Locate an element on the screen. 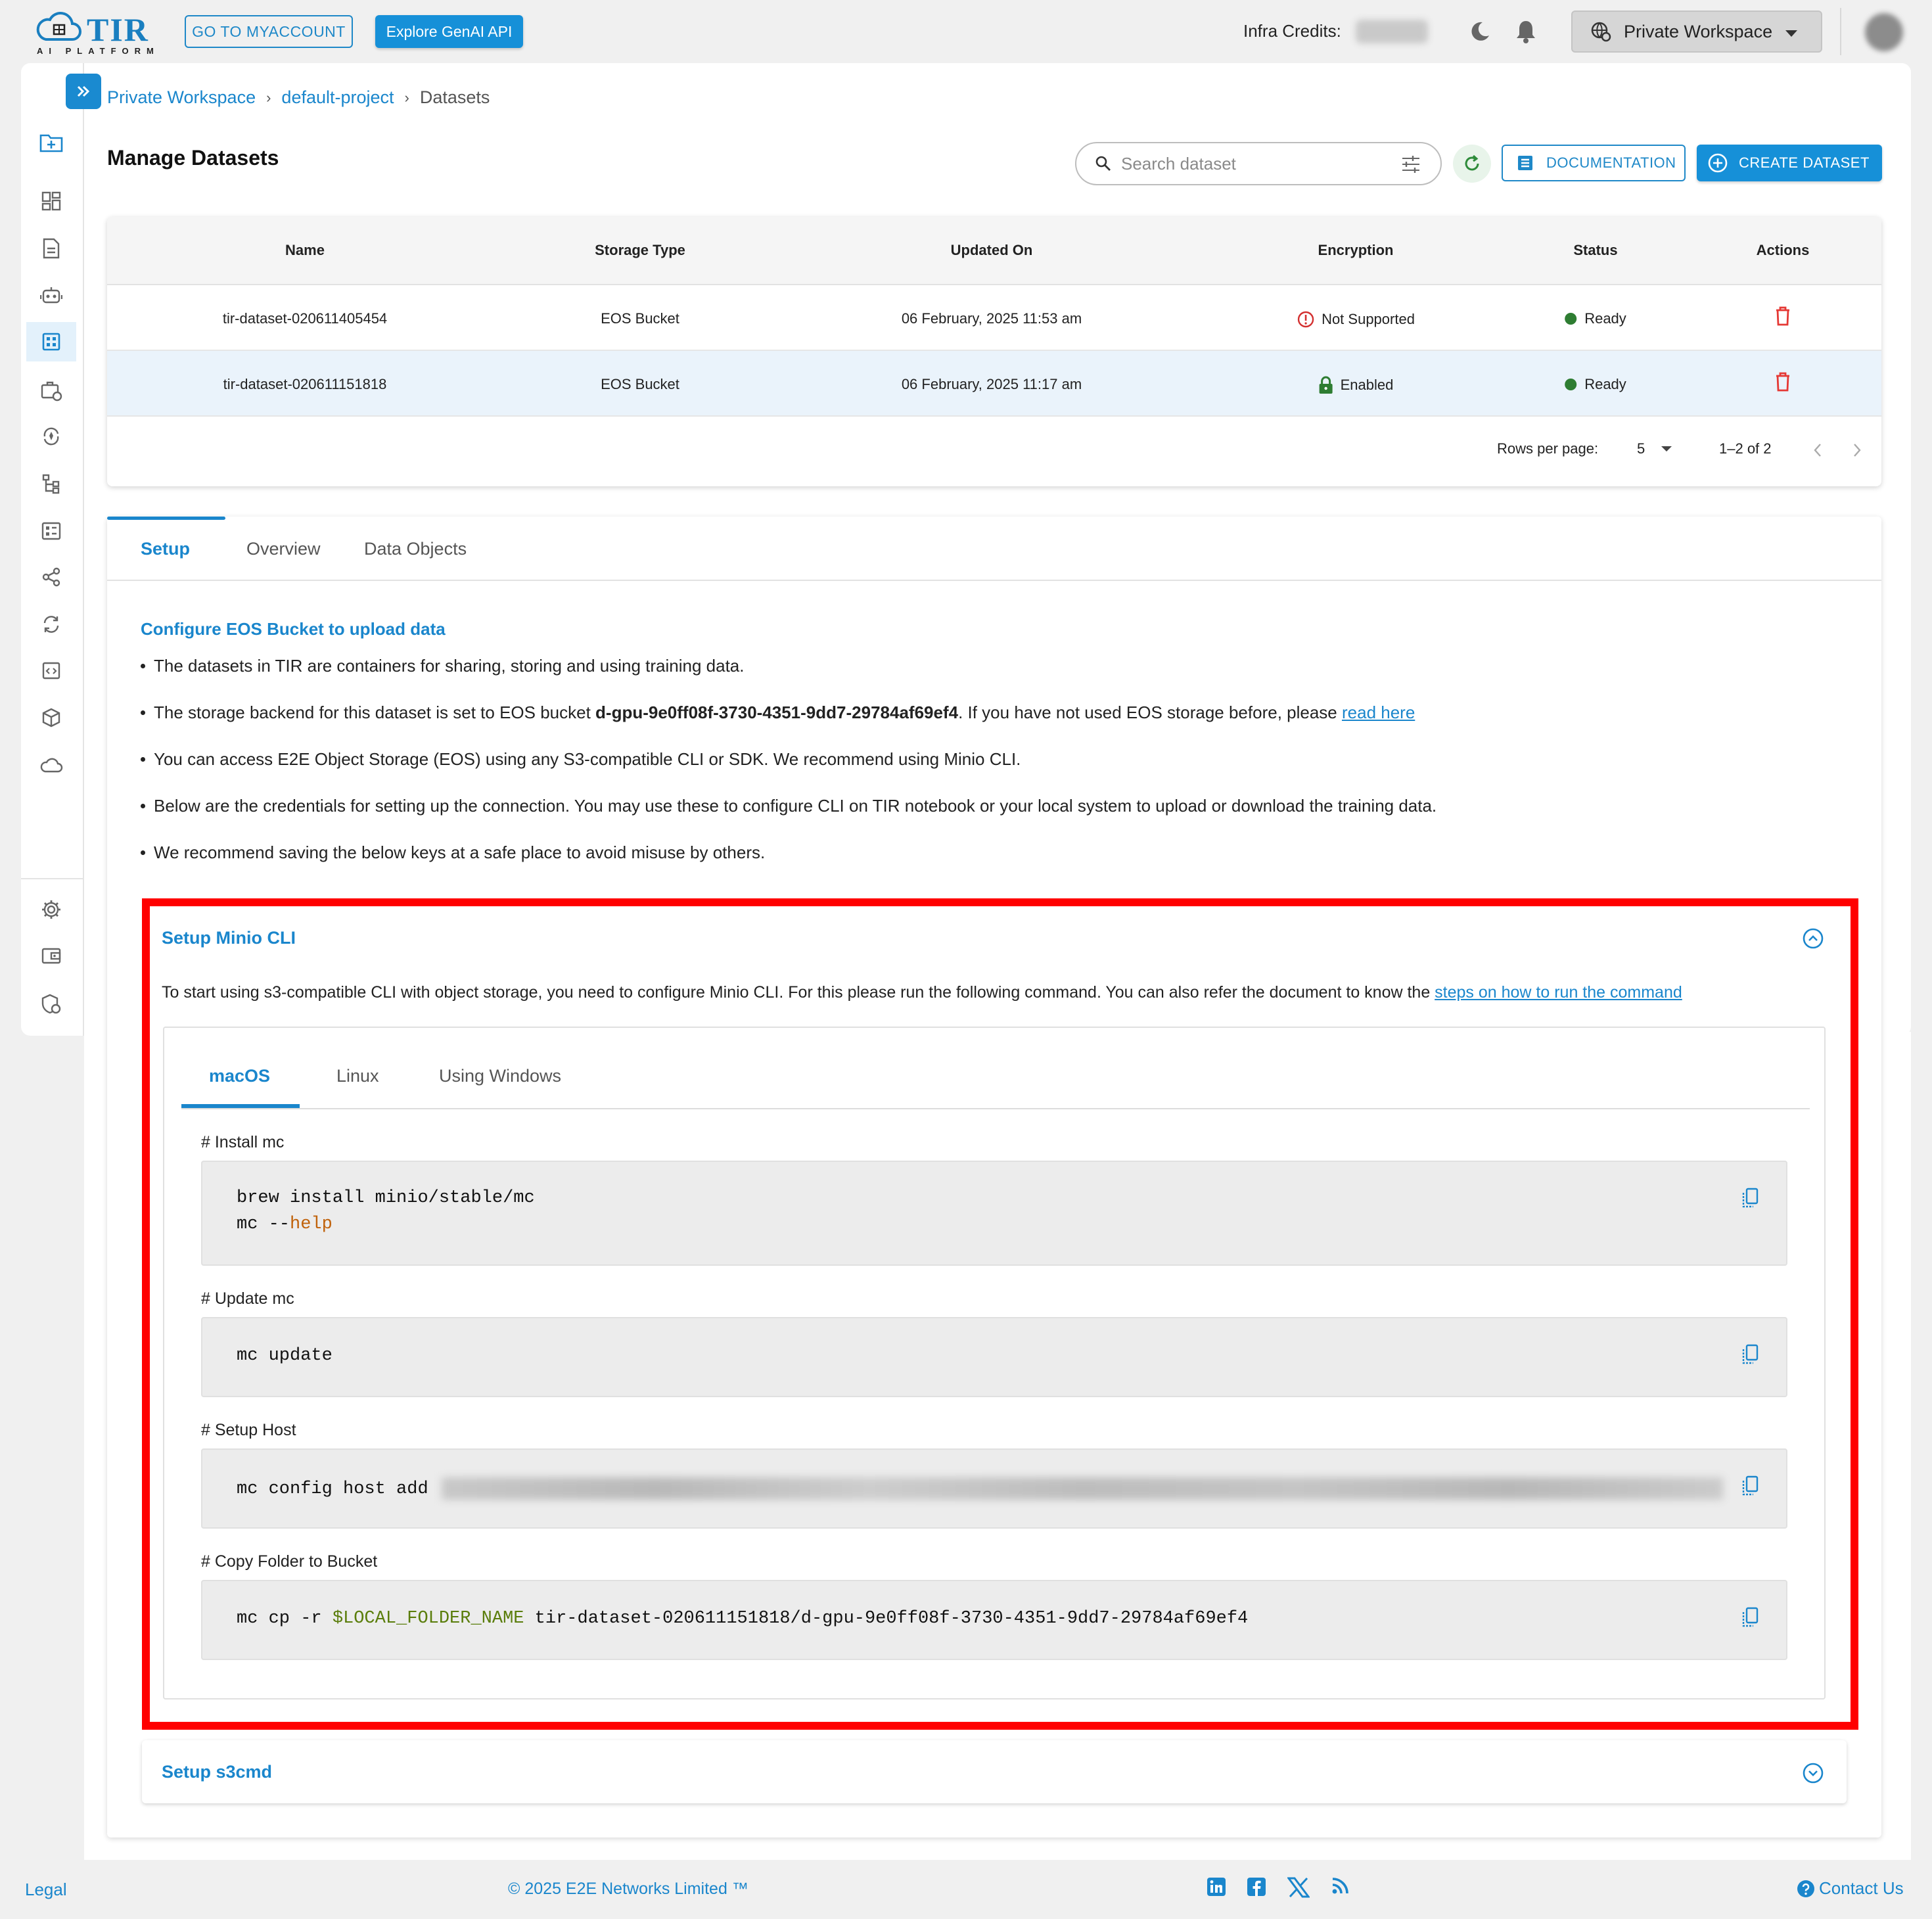  search-placeholder: Search dataset is located at coordinates (1178, 163).